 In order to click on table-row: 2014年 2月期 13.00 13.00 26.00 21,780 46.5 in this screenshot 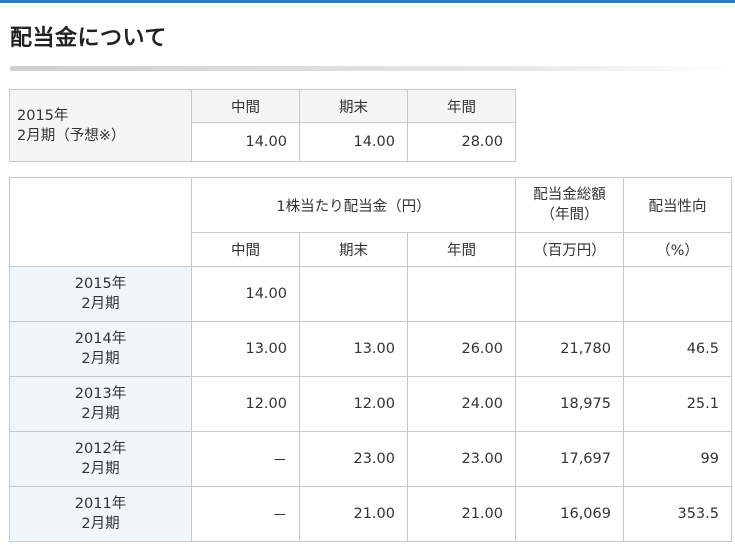, I will do `click(370, 349)`.